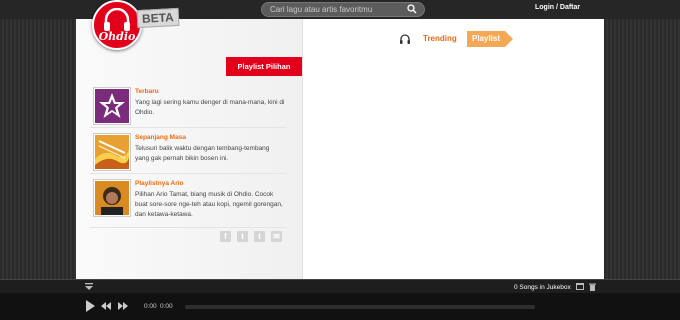  What do you see at coordinates (580, 286) in the screenshot?
I see `window-icon` at bounding box center [580, 286].